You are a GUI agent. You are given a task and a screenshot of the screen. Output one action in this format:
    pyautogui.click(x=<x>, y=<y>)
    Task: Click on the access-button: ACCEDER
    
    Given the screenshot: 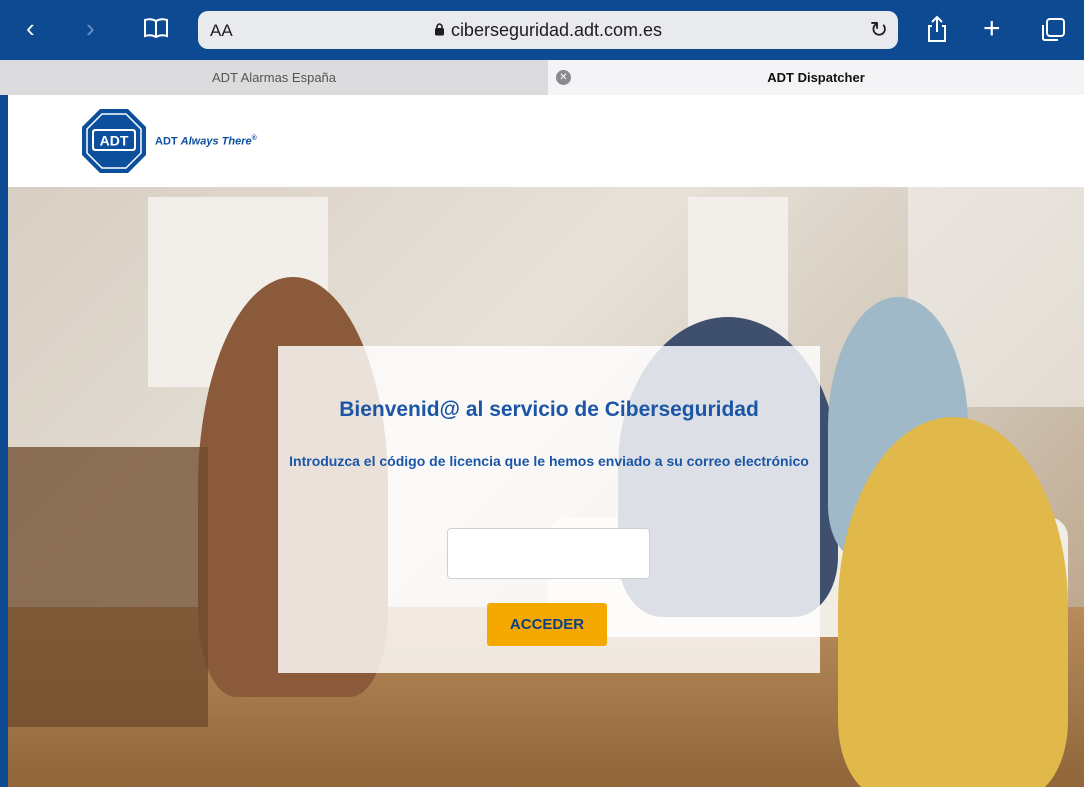 What is the action you would take?
    pyautogui.click(x=547, y=624)
    